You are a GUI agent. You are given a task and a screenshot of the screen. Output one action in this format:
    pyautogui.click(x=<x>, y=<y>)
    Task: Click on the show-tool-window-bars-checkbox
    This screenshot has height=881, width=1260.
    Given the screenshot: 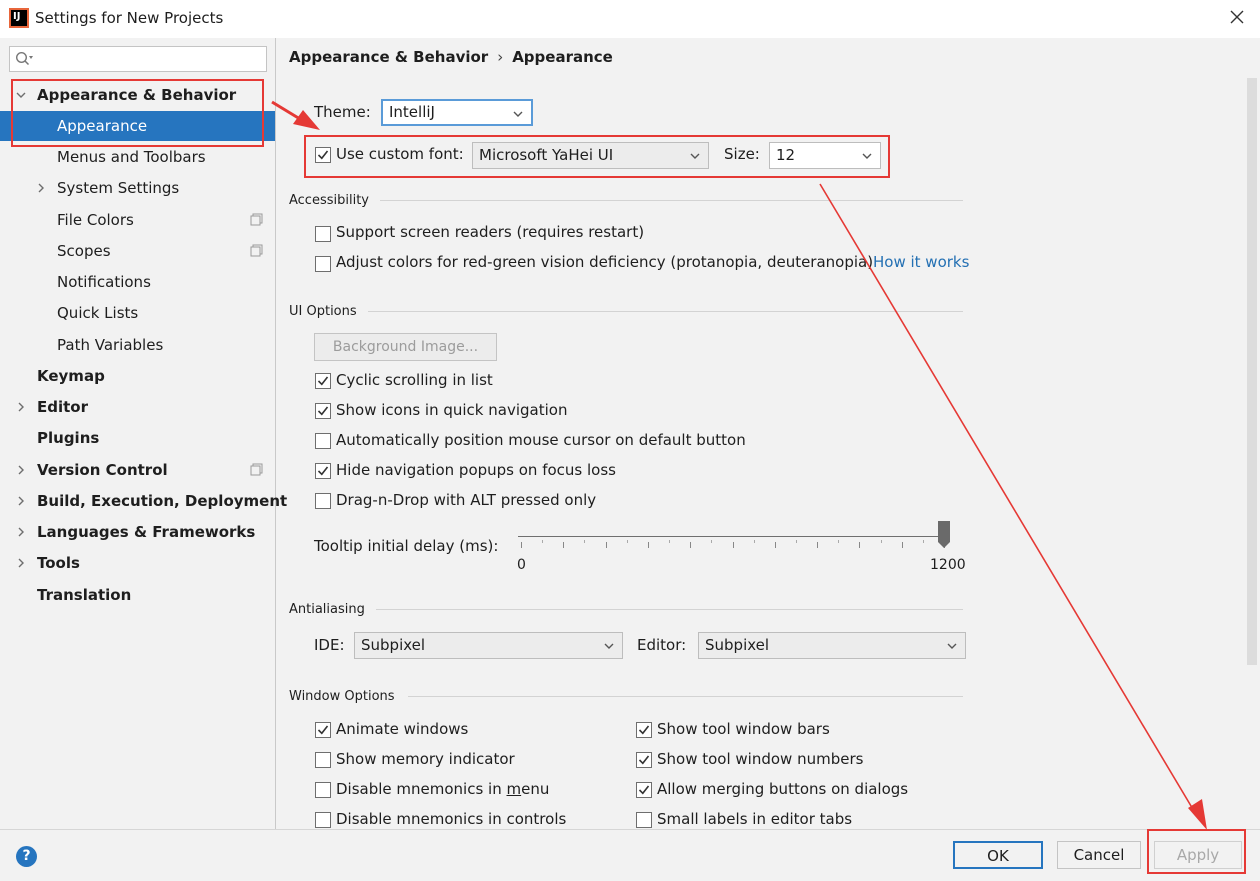 What is the action you would take?
    pyautogui.click(x=644, y=730)
    